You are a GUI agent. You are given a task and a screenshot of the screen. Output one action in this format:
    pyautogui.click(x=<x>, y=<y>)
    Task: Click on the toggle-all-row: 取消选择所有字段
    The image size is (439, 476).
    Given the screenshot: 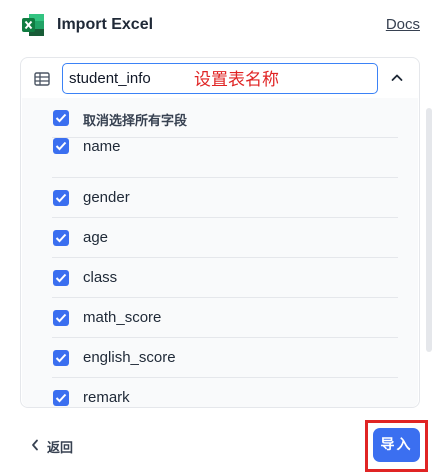 What is the action you would take?
    pyautogui.click(x=225, y=118)
    